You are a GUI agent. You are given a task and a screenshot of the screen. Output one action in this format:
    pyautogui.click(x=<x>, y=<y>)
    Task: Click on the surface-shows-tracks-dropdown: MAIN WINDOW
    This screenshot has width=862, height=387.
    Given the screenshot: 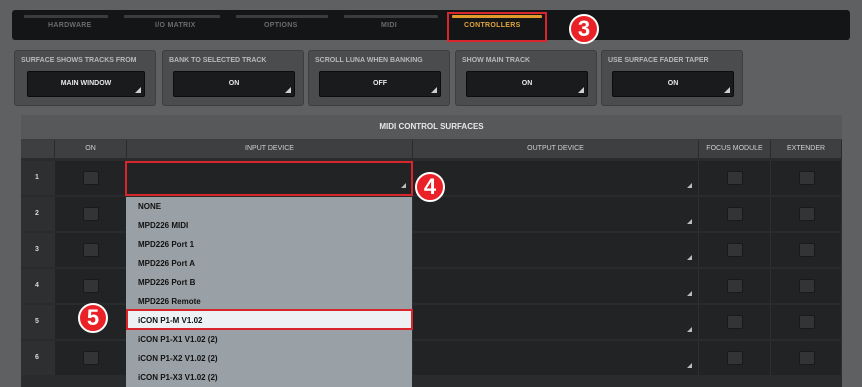 What is the action you would take?
    pyautogui.click(x=86, y=84)
    